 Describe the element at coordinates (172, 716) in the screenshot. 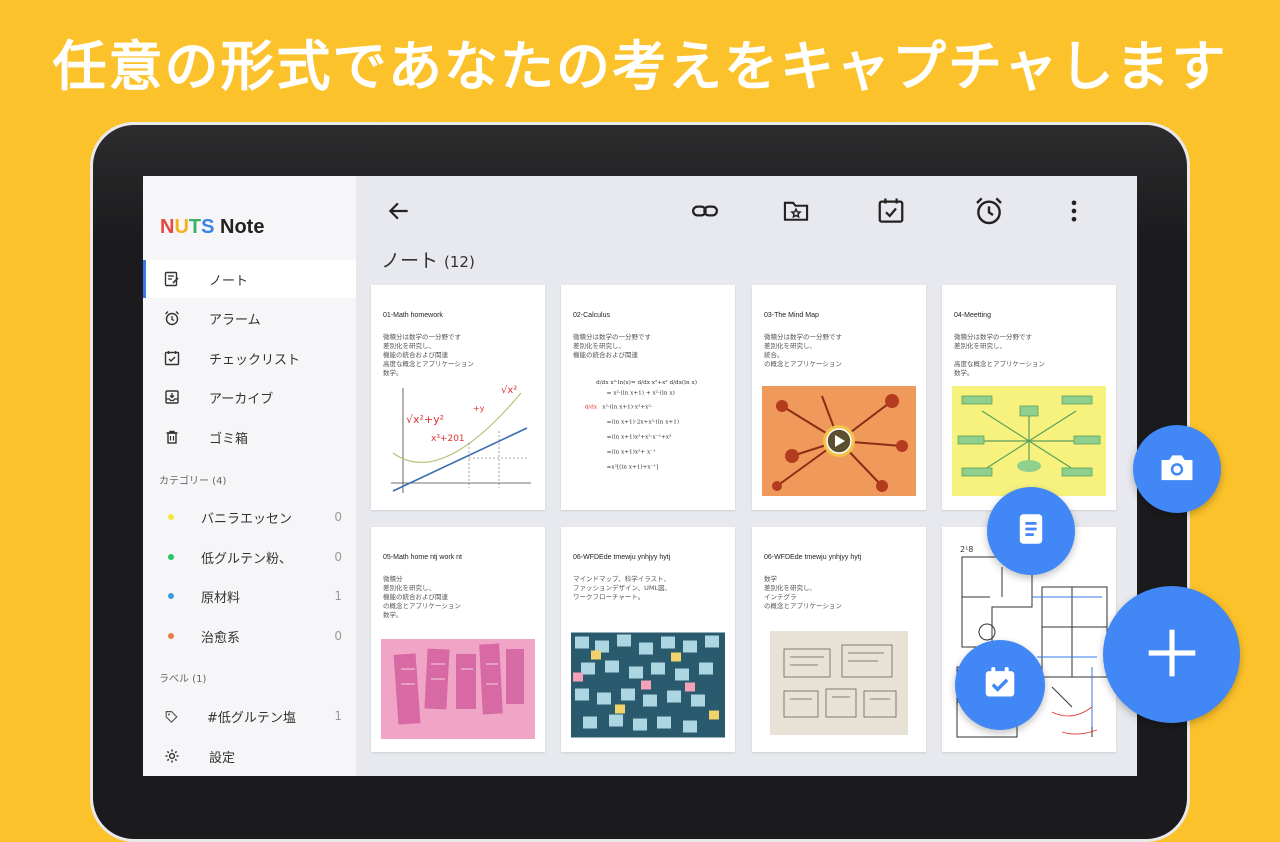

I see `tag-icon` at that location.